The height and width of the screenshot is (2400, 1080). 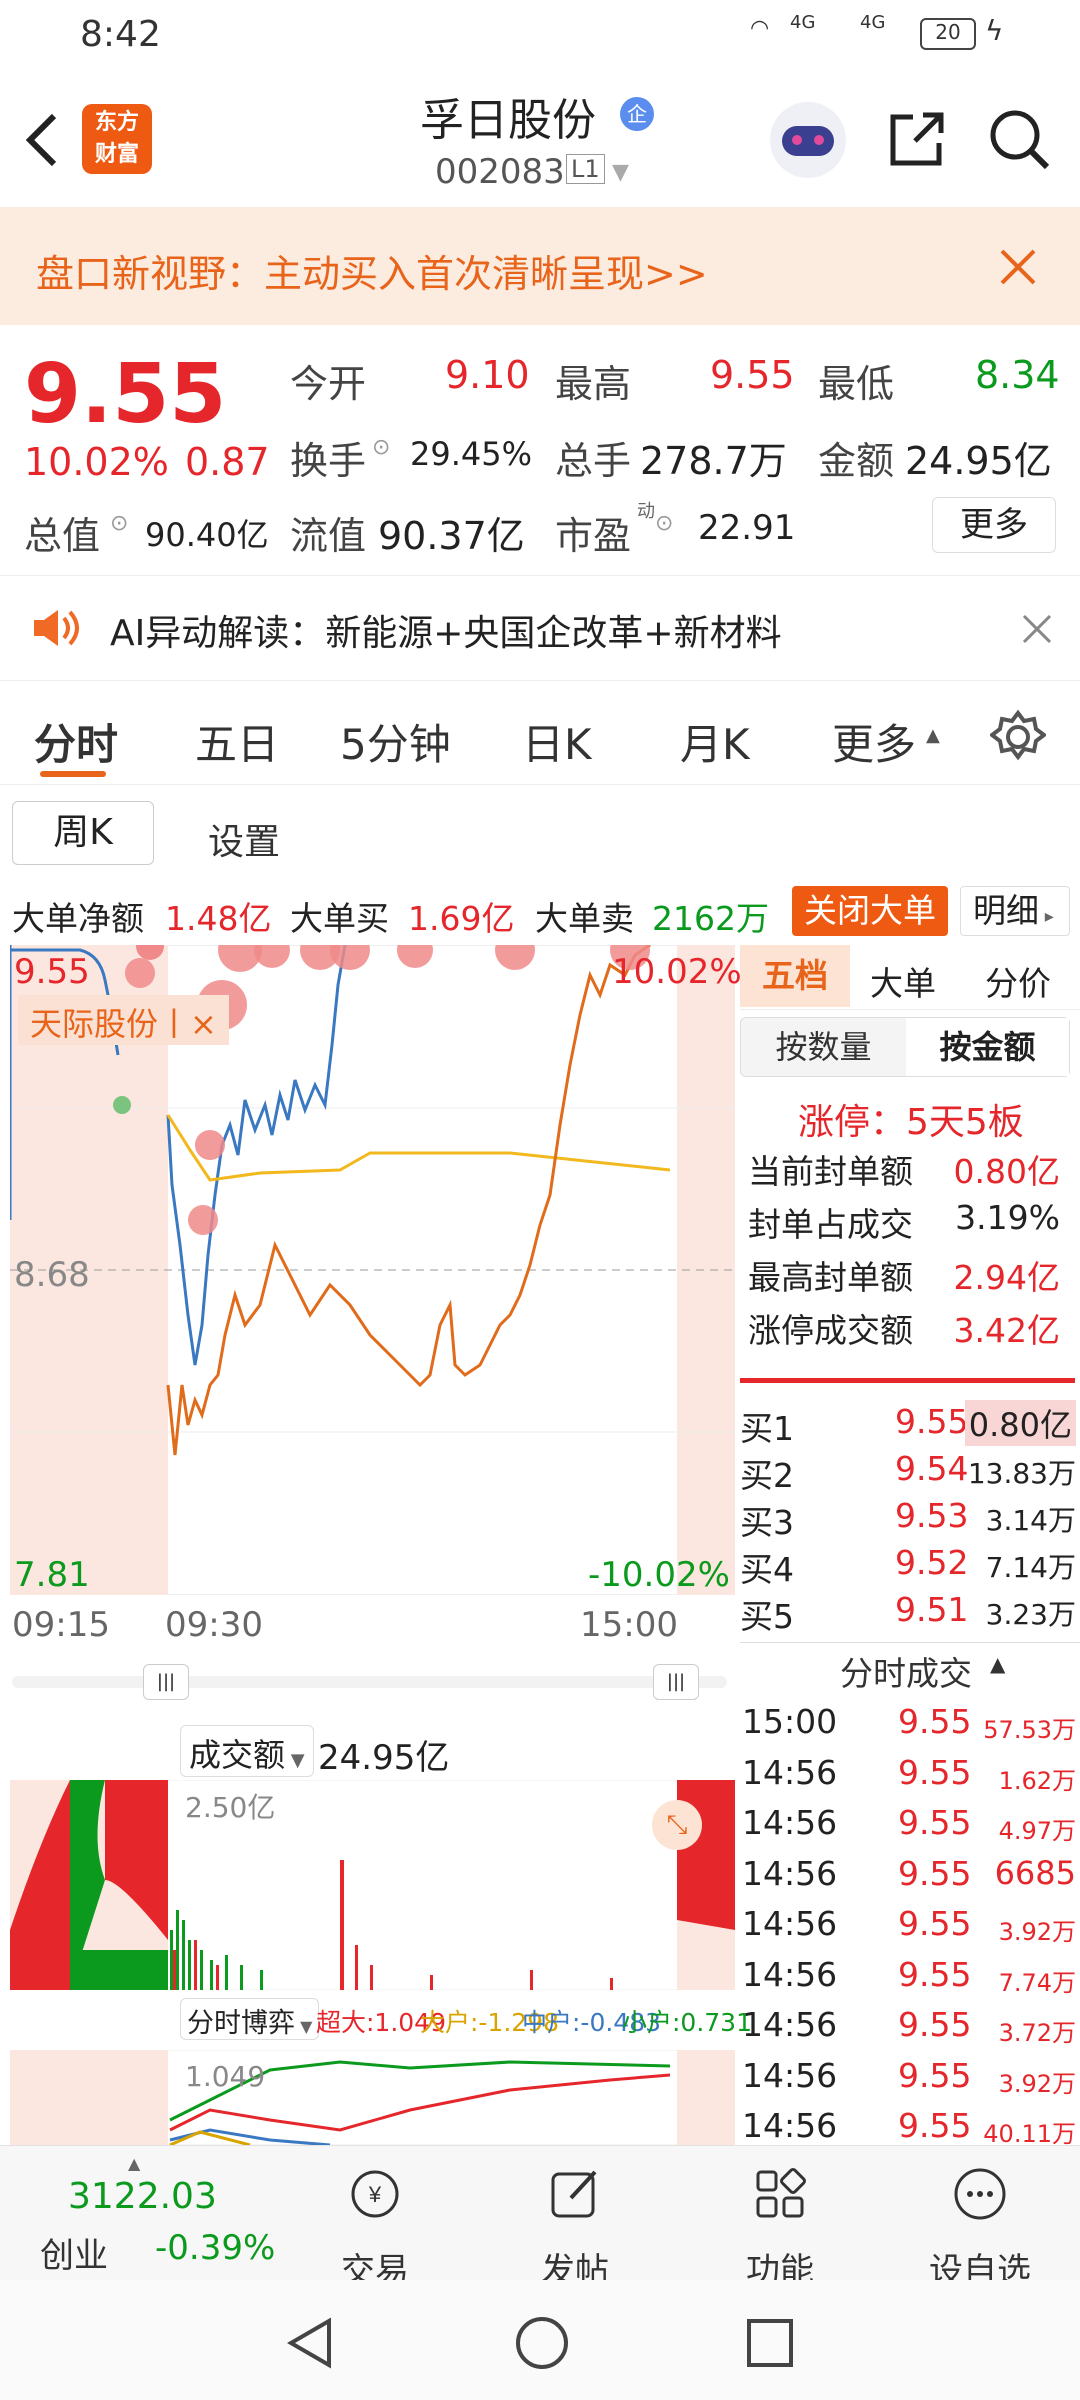 What do you see at coordinates (247, 1751) in the screenshot?
I see `volume-selector: 成交额 ▼` at bounding box center [247, 1751].